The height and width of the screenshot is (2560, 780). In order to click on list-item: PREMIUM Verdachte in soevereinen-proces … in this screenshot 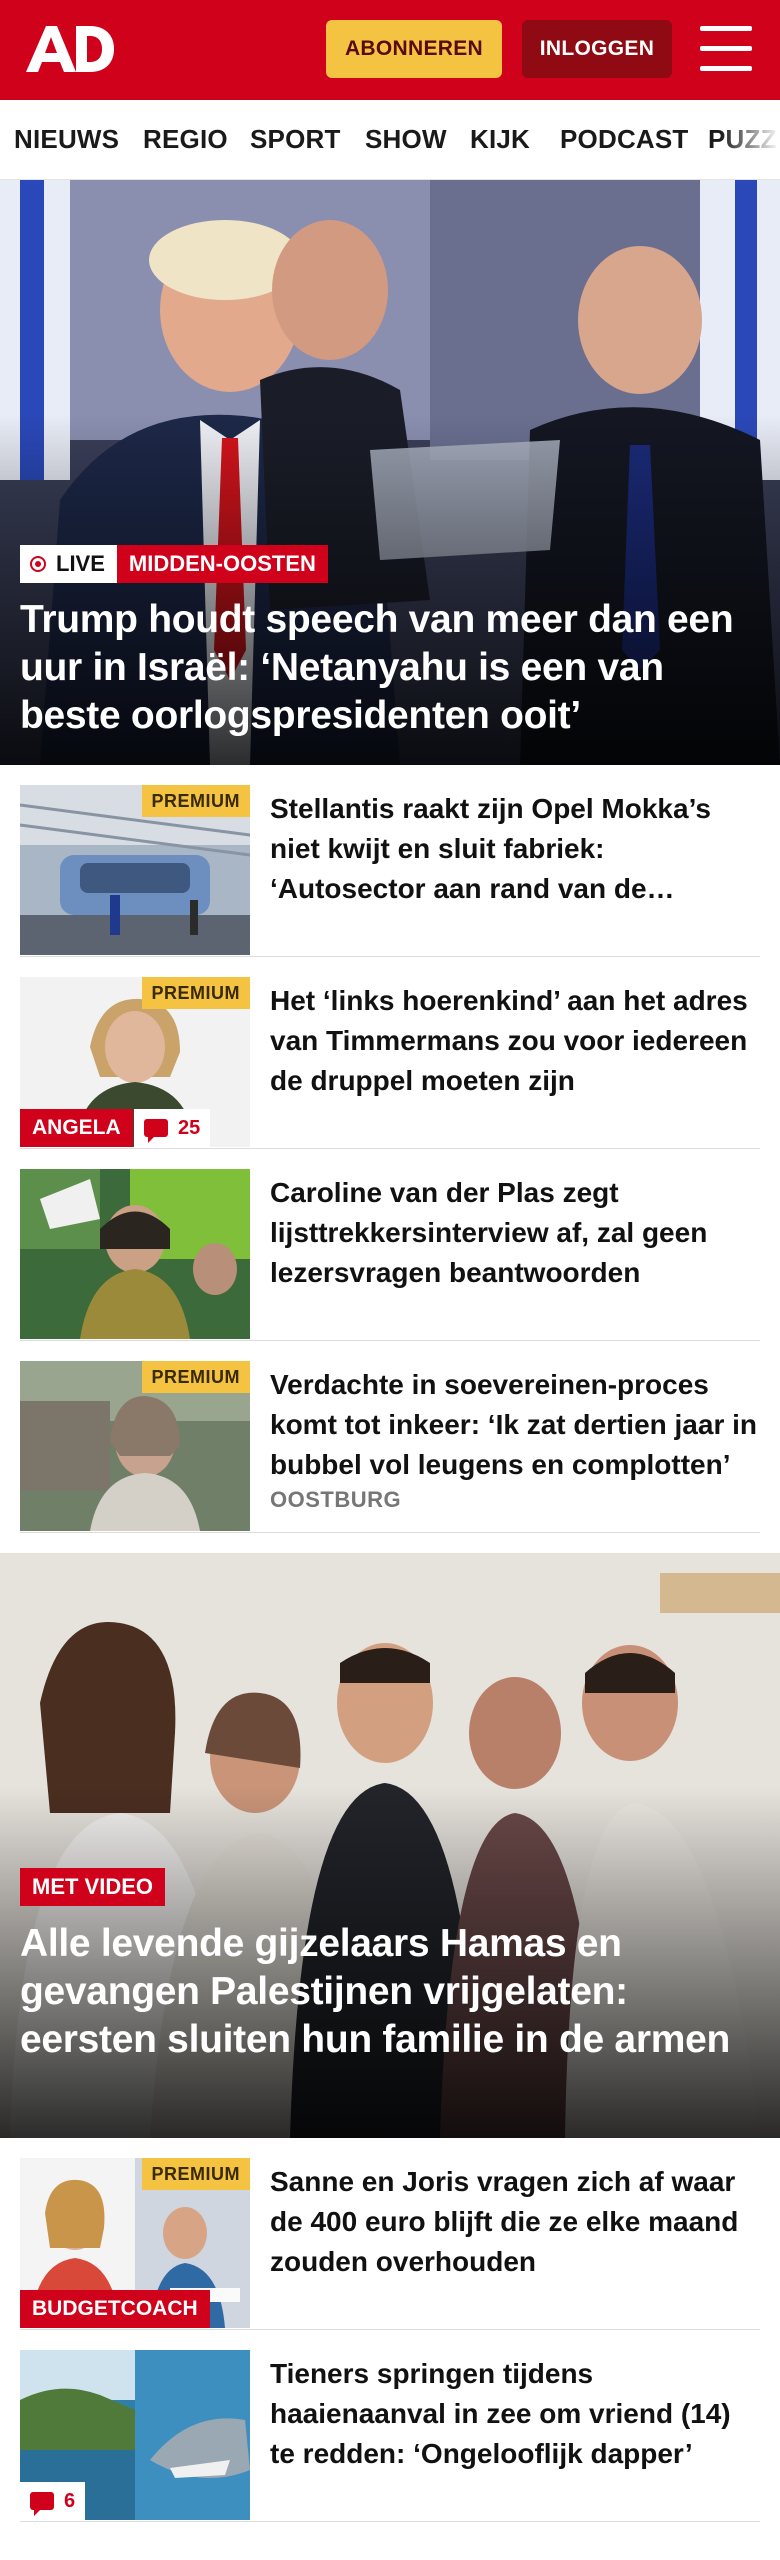, I will do `click(390, 1437)`.